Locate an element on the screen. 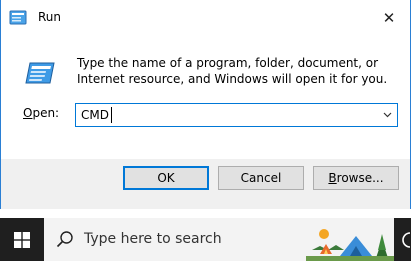 Image resolution: width=411 pixels, height=261 pixels. chevron-down-icon is located at coordinates (387, 114).